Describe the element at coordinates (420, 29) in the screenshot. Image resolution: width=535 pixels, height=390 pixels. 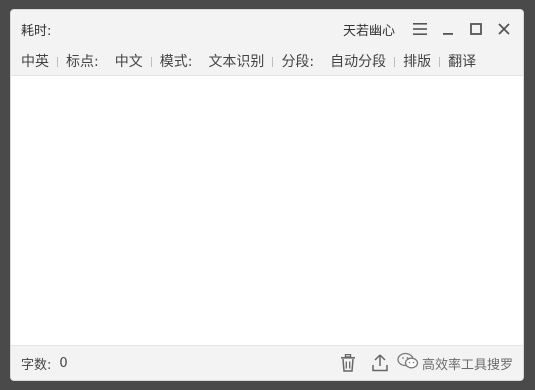
I see `menu-icon` at that location.